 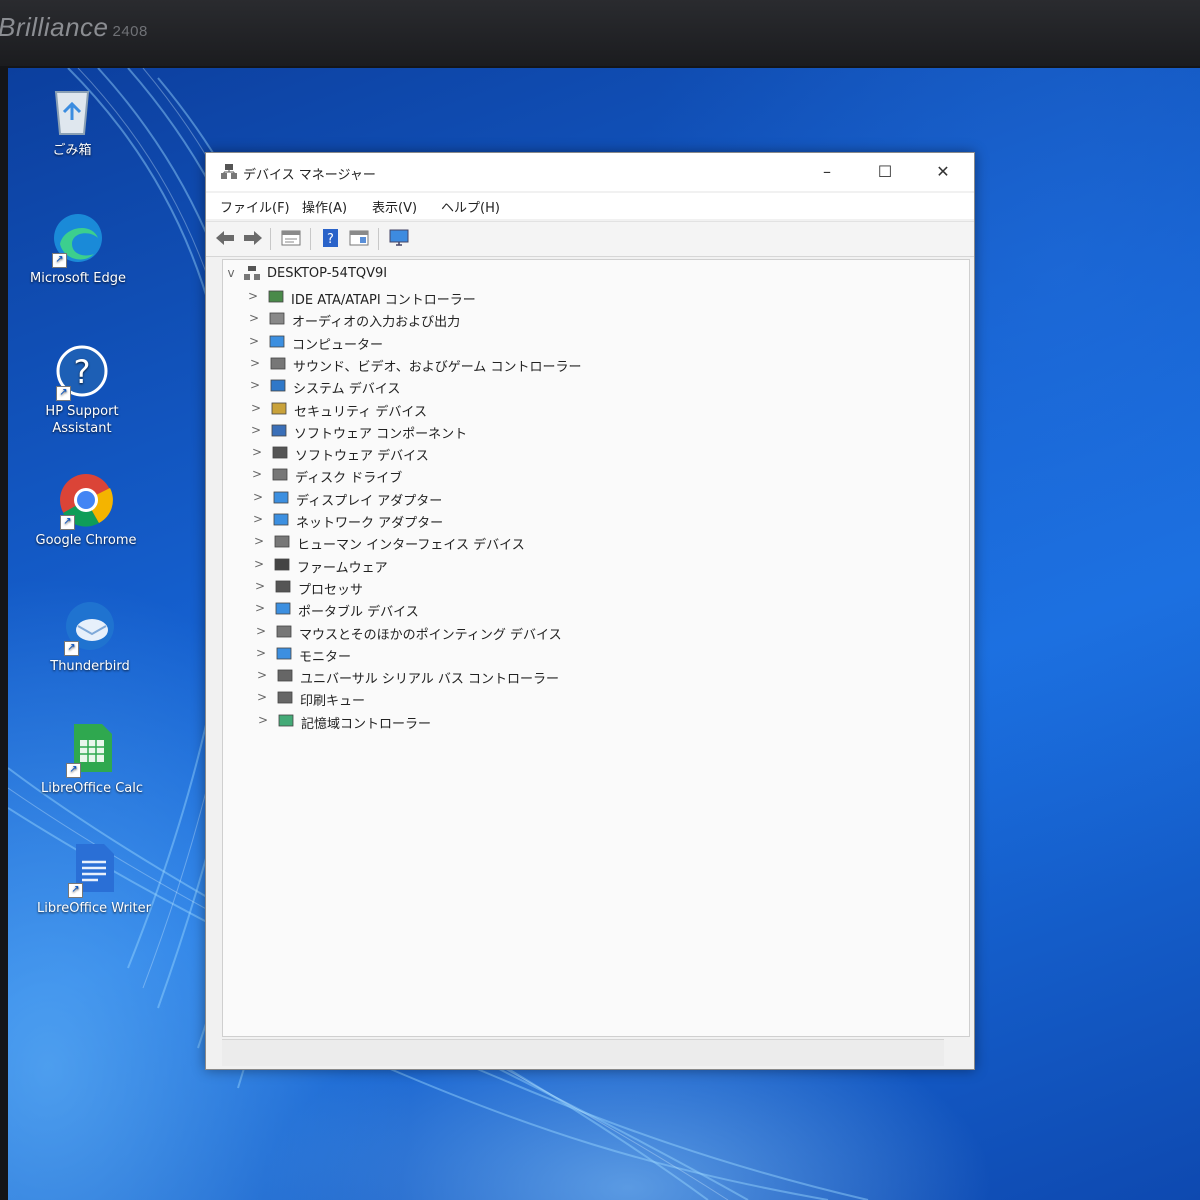 I want to click on title-bar: デバイス マネージャー – ☐ ✕, so click(x=590, y=172).